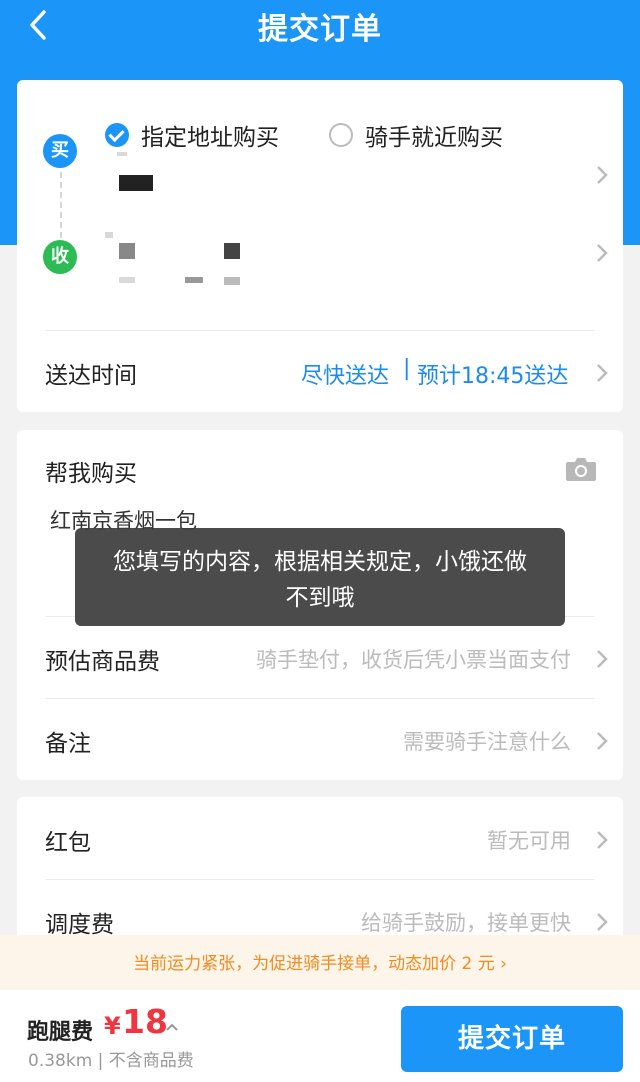 The image size is (640, 1082). I want to click on red-packet-label: 红包, so click(68, 843).